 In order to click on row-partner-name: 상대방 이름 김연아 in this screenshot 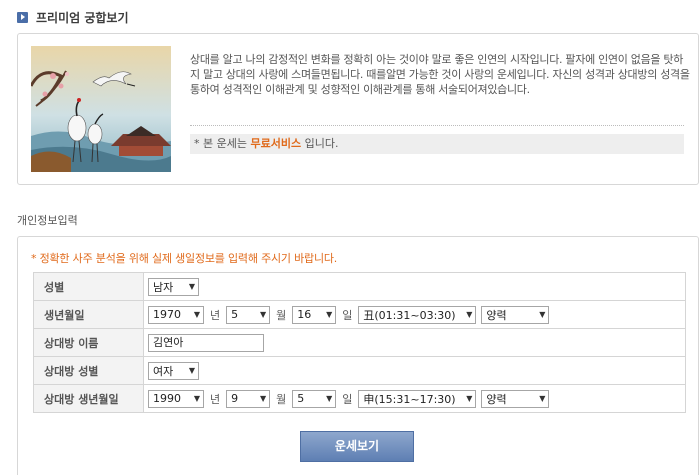, I will do `click(359, 342)`.